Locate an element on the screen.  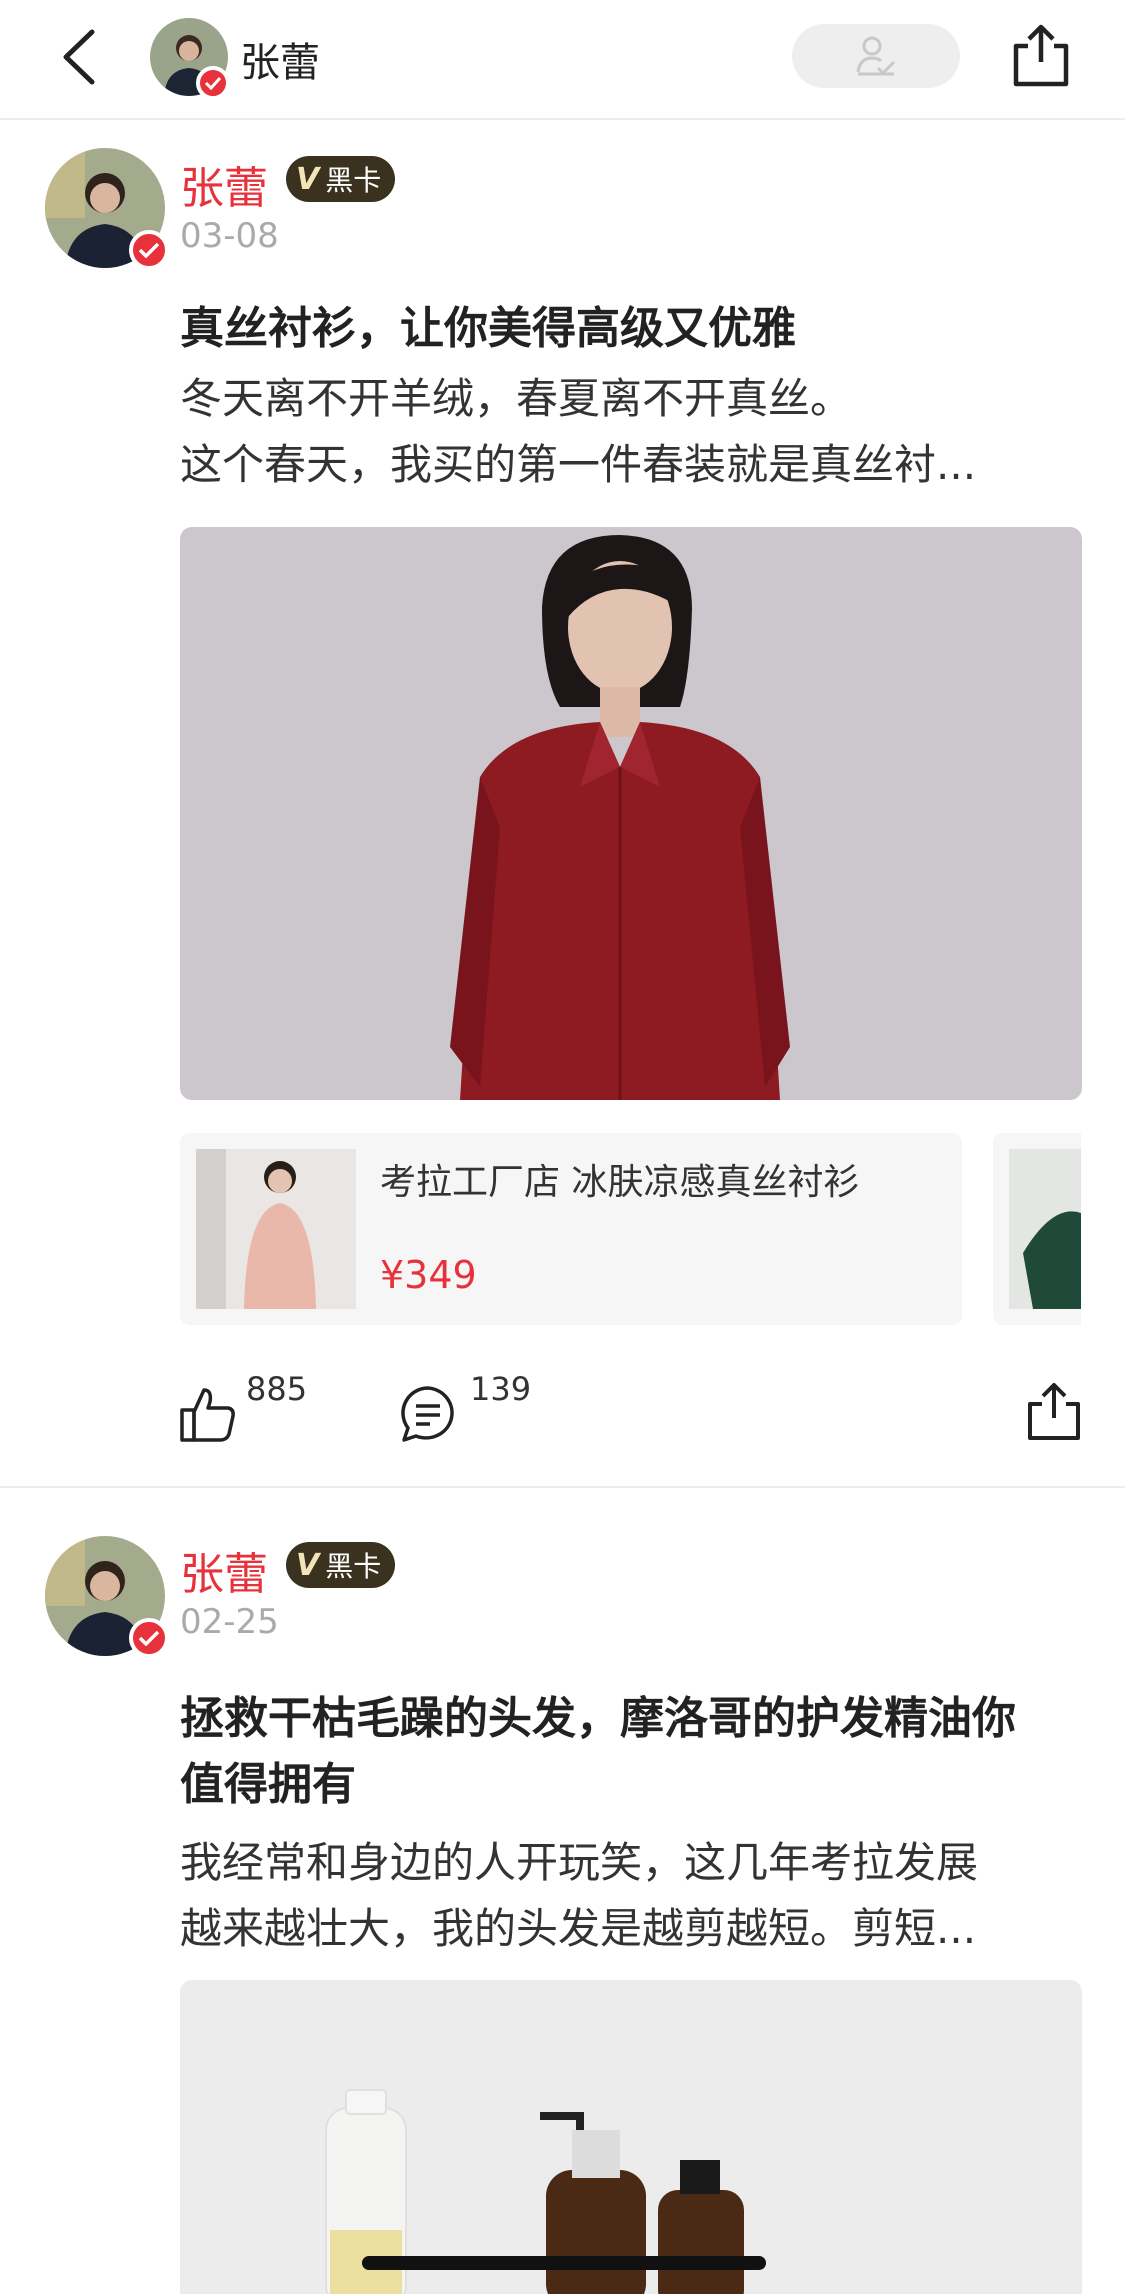
post-image is located at coordinates (631, 2137).